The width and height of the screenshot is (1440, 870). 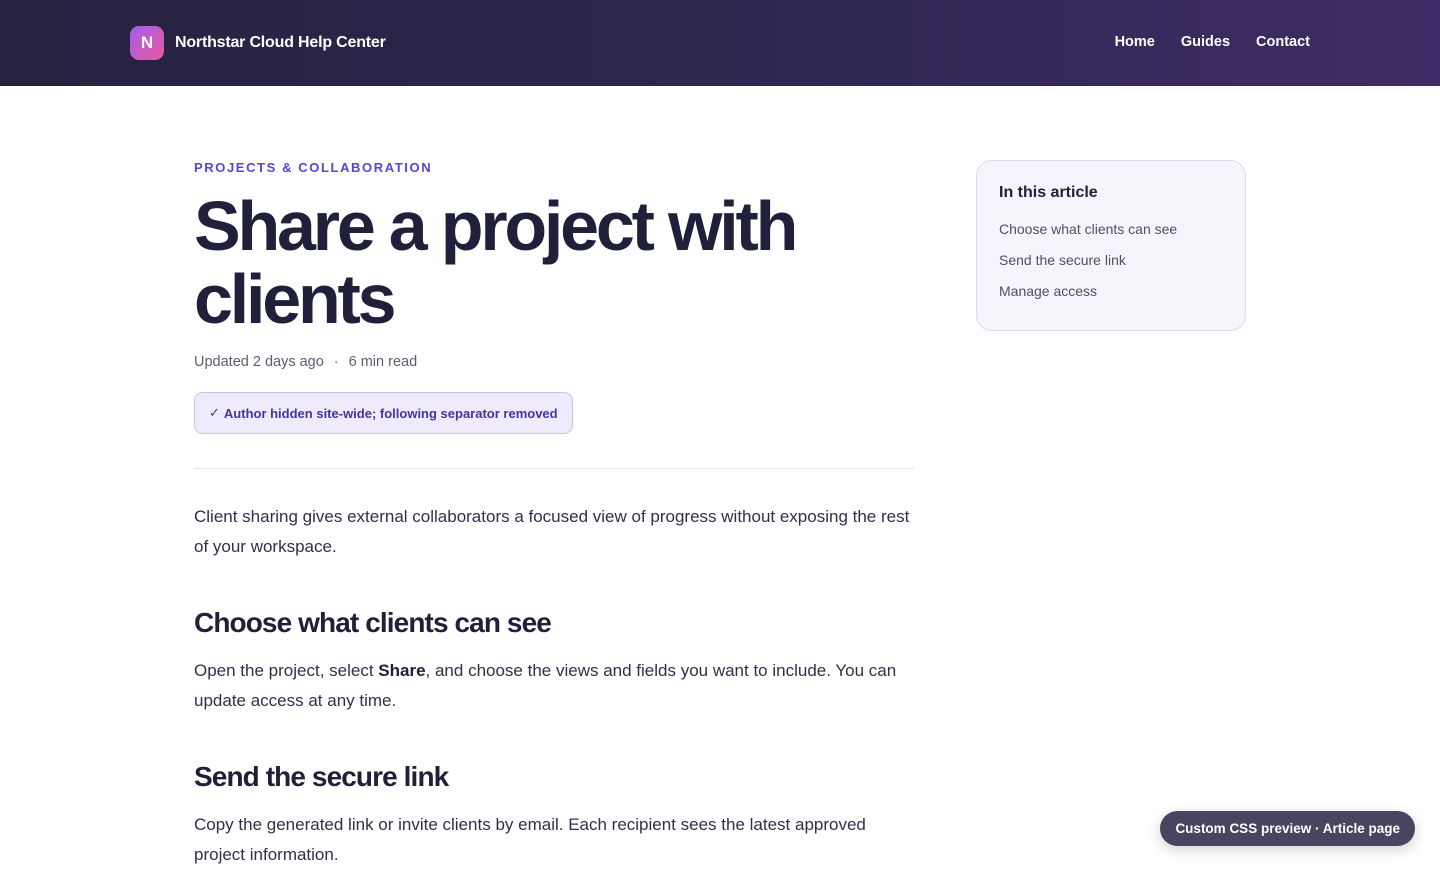 What do you see at coordinates (496, 262) in the screenshot?
I see `article-title: Share a project with clients` at bounding box center [496, 262].